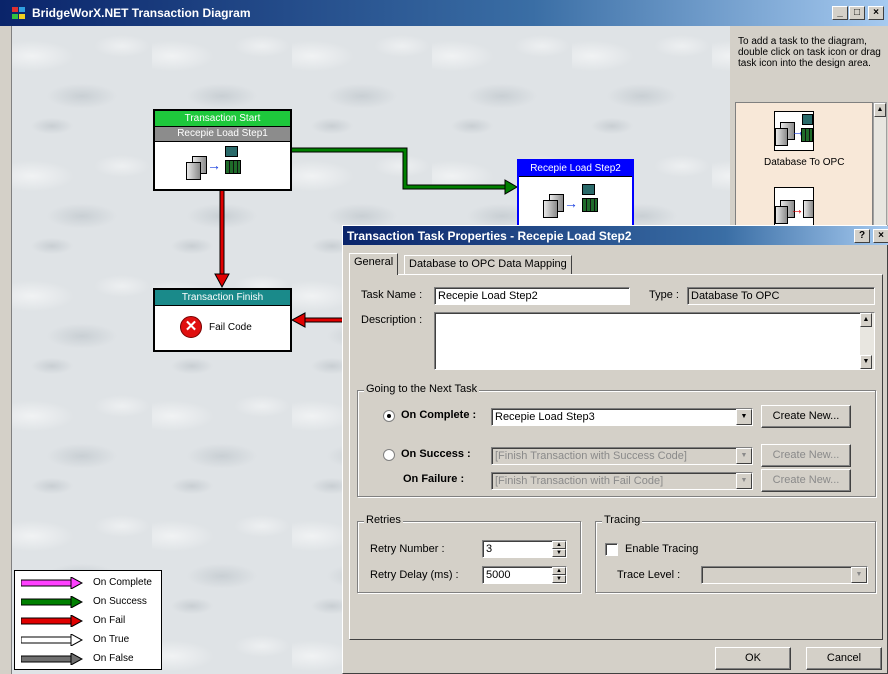 The height and width of the screenshot is (674, 888). Describe the element at coordinates (880, 236) in the screenshot. I see `dialog-close-button: ×` at that location.